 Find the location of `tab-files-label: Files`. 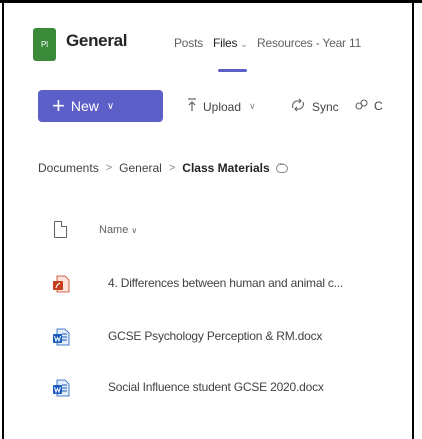

tab-files-label: Files is located at coordinates (225, 43).